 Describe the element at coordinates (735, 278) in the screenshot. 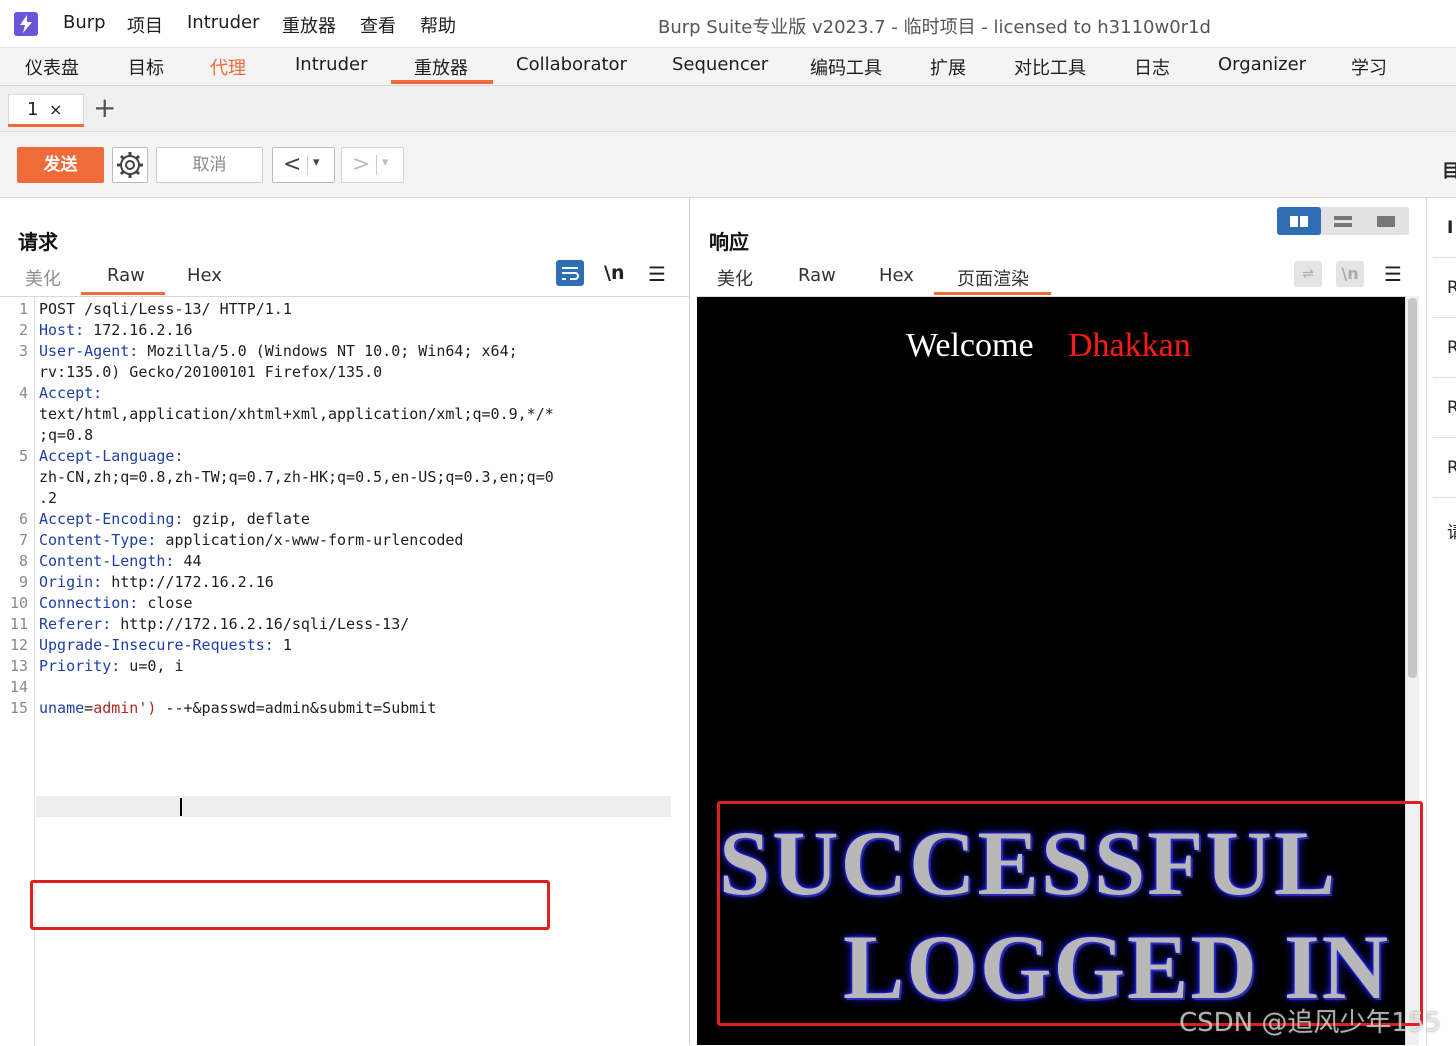

I see `response-tab-pretty: 美化` at that location.